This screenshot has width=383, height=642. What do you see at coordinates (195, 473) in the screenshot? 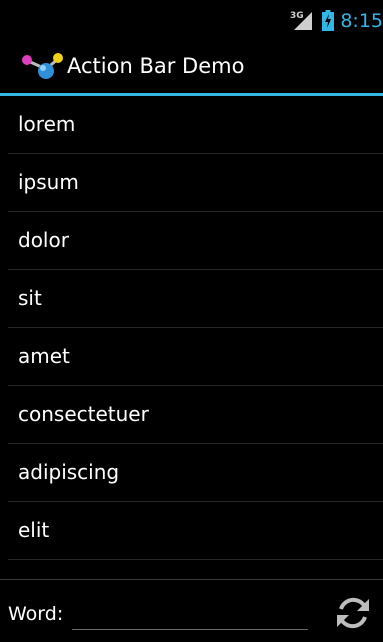
I see `list-item: adipiscing` at bounding box center [195, 473].